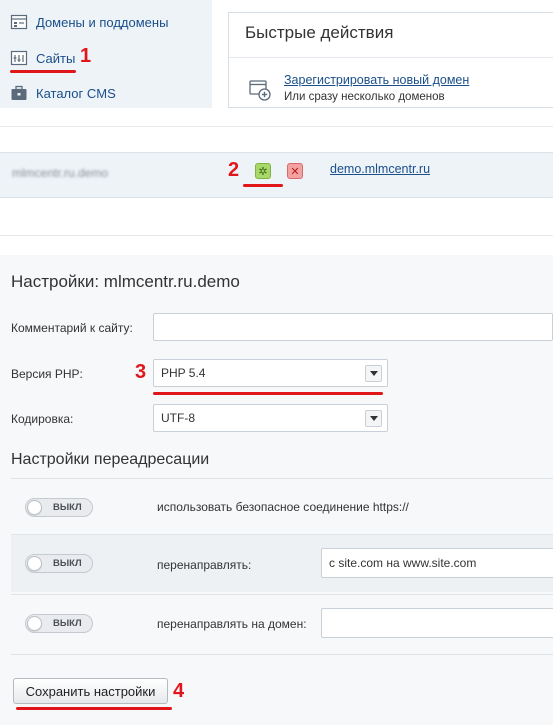  Describe the element at coordinates (19, 93) in the screenshot. I see `cms-catalog-icon` at that location.